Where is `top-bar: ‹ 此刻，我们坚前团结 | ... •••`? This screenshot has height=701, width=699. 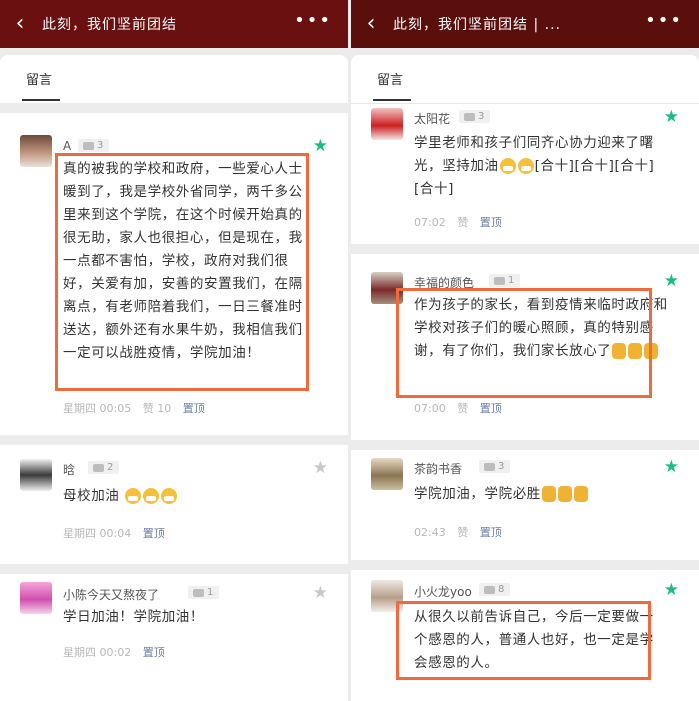
top-bar: ‹ 此刻，我们坚前团结 | ... ••• is located at coordinates (525, 24).